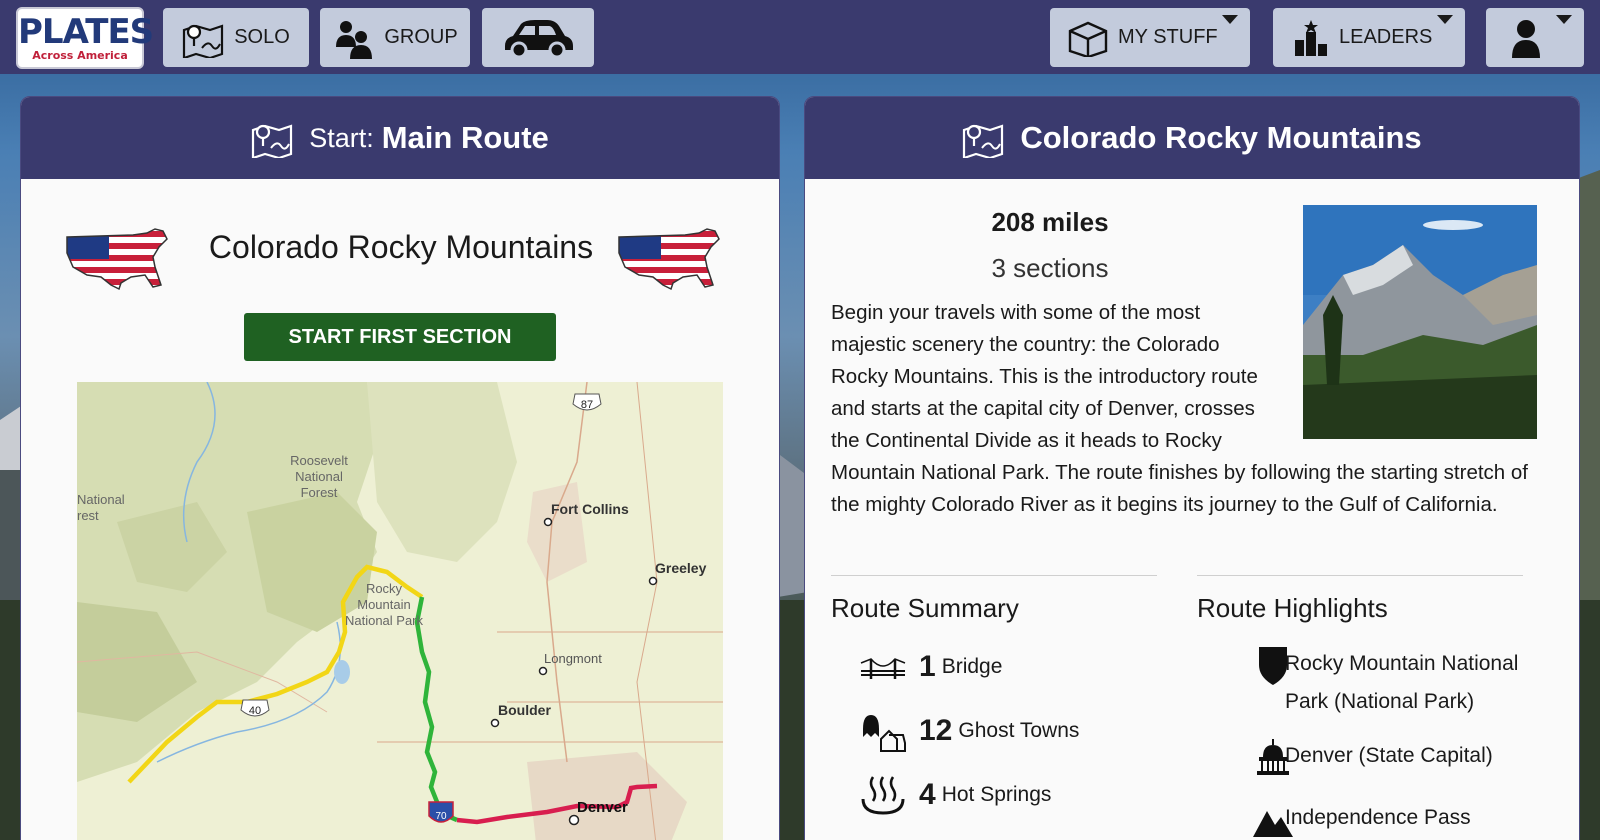 Image resolution: width=1600 pixels, height=840 pixels. What do you see at coordinates (669, 259) in the screenshot?
I see `us-flag-map-icon` at bounding box center [669, 259].